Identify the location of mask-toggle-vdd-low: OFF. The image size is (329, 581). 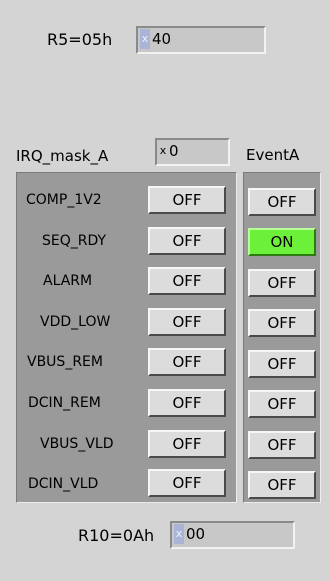
(187, 322).